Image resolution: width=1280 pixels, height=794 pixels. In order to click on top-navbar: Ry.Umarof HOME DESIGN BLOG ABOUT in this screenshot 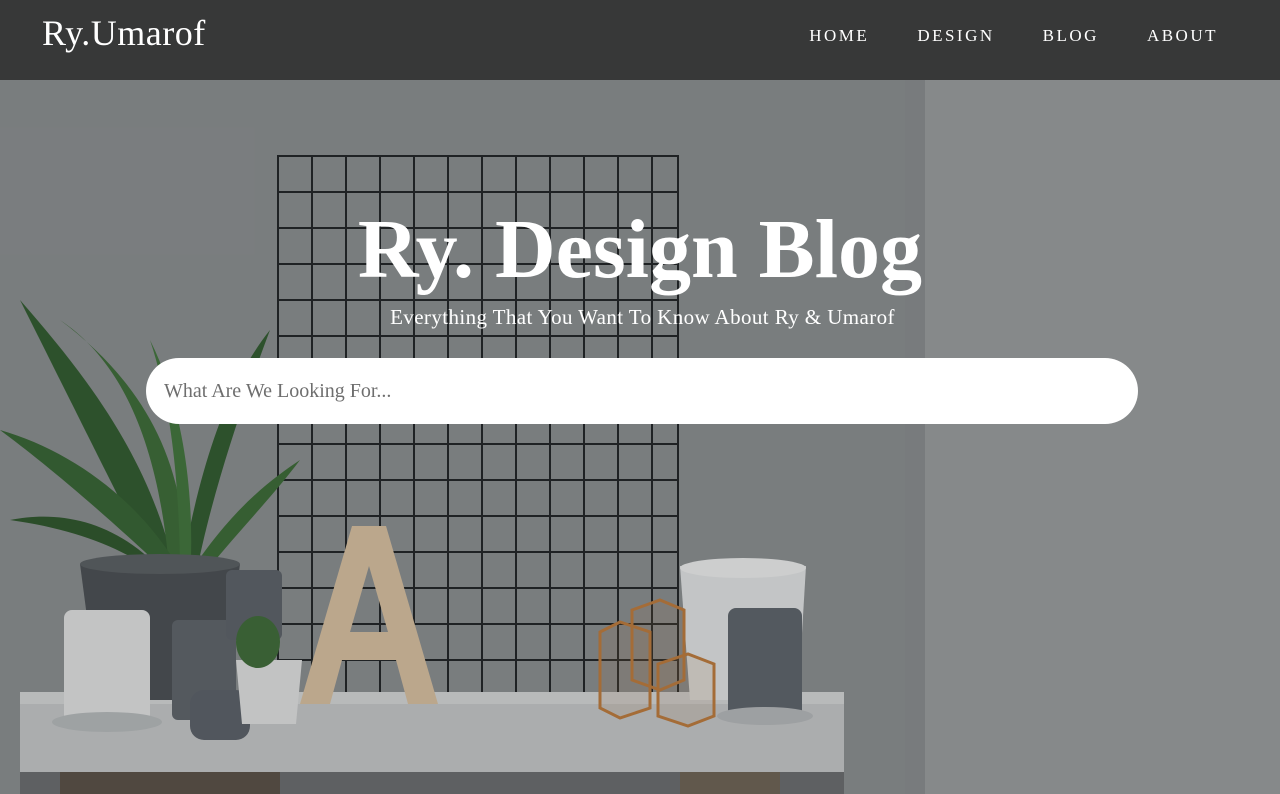, I will do `click(640, 40)`.